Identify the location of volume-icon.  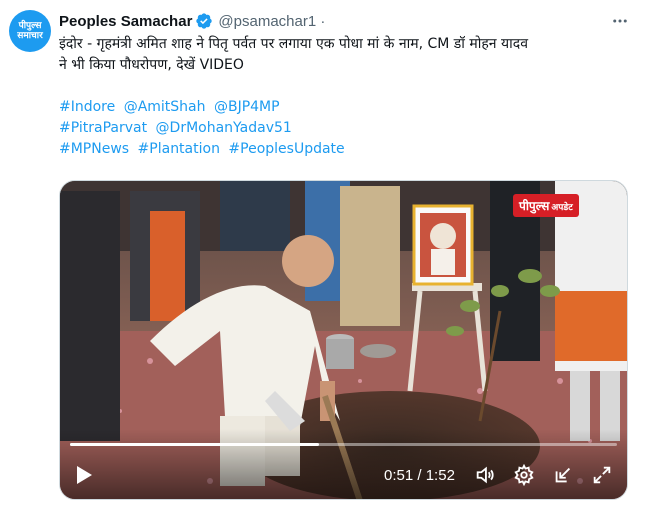
(485, 475).